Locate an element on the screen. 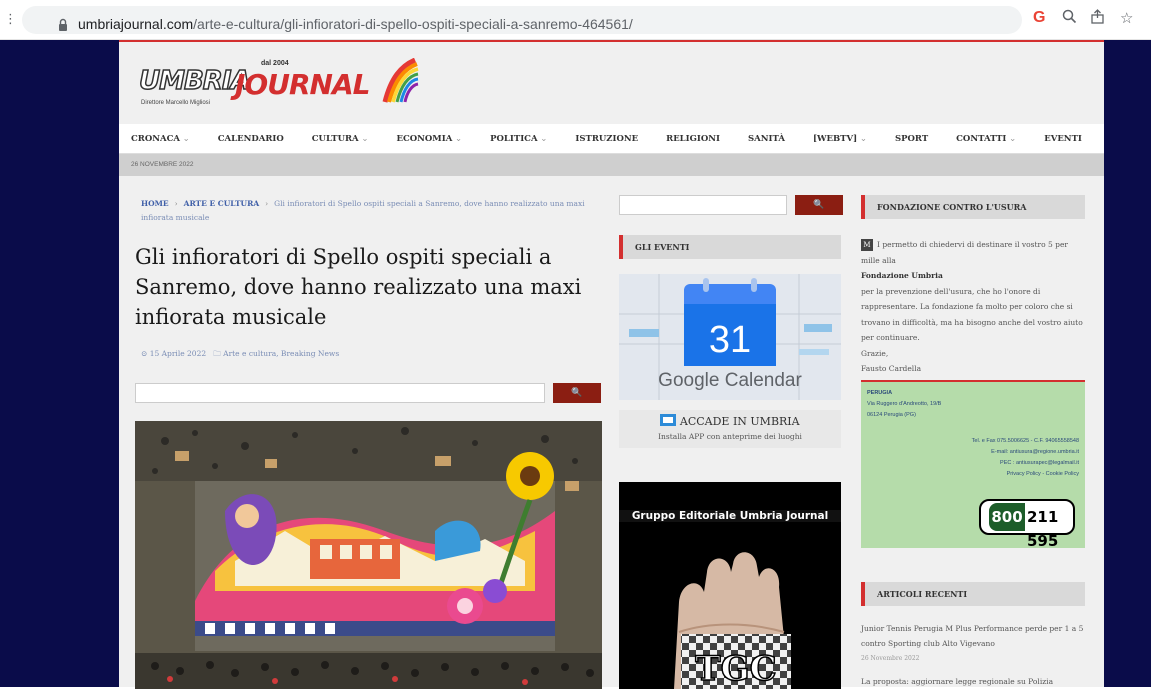  current-date: 26 NOVEMBRE 2022 is located at coordinates (162, 164).